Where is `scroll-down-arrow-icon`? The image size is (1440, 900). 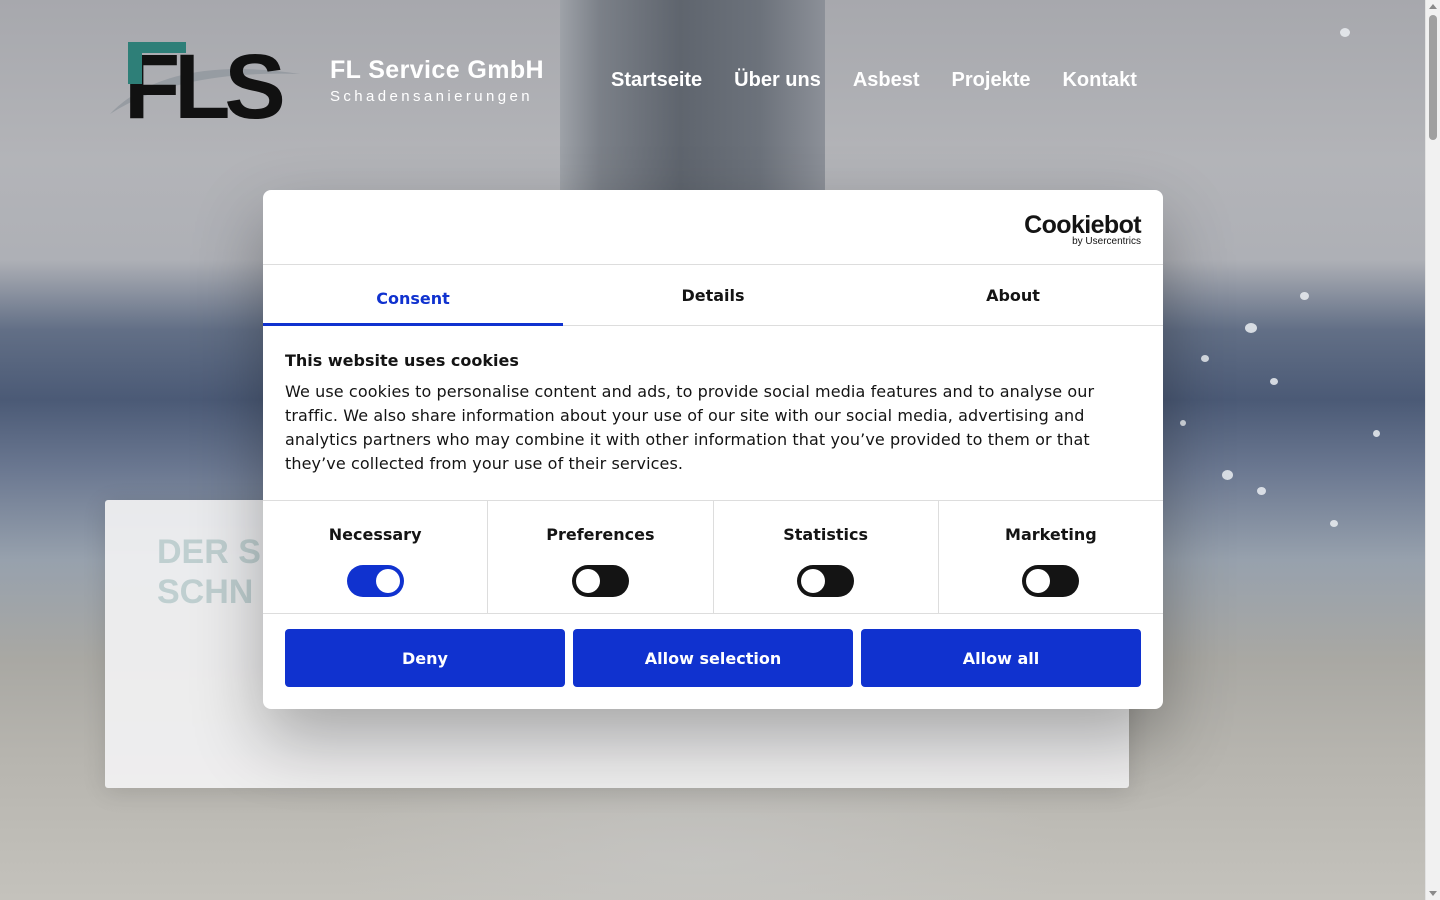
scroll-down-arrow-icon is located at coordinates (1433, 893).